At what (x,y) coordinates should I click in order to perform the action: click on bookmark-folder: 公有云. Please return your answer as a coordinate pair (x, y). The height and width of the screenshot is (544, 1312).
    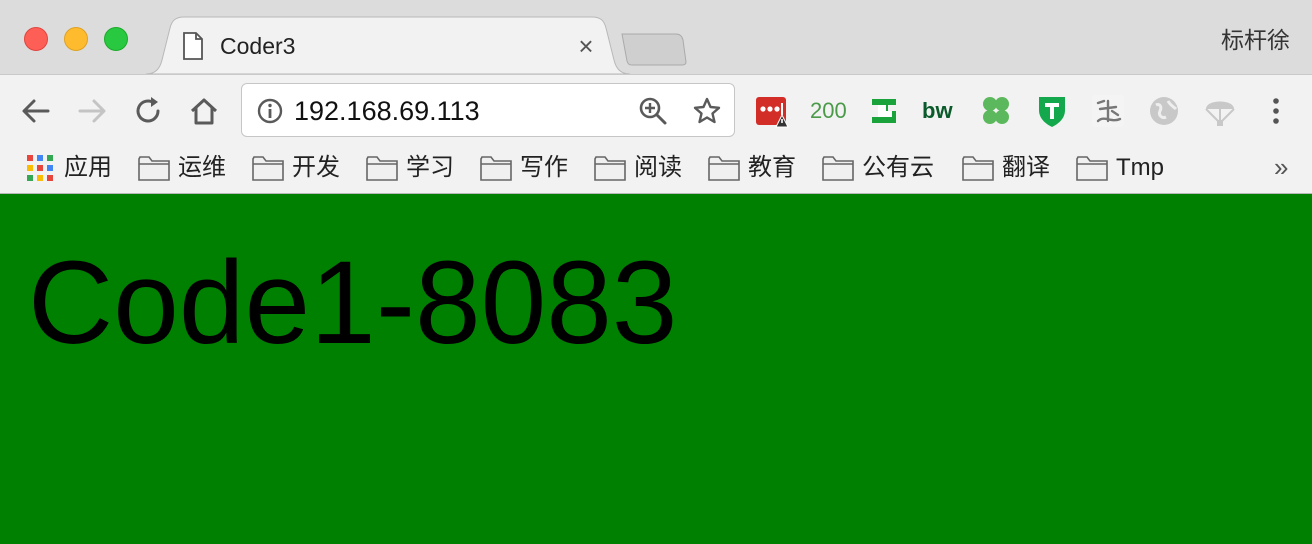
    Looking at the image, I should click on (878, 168).